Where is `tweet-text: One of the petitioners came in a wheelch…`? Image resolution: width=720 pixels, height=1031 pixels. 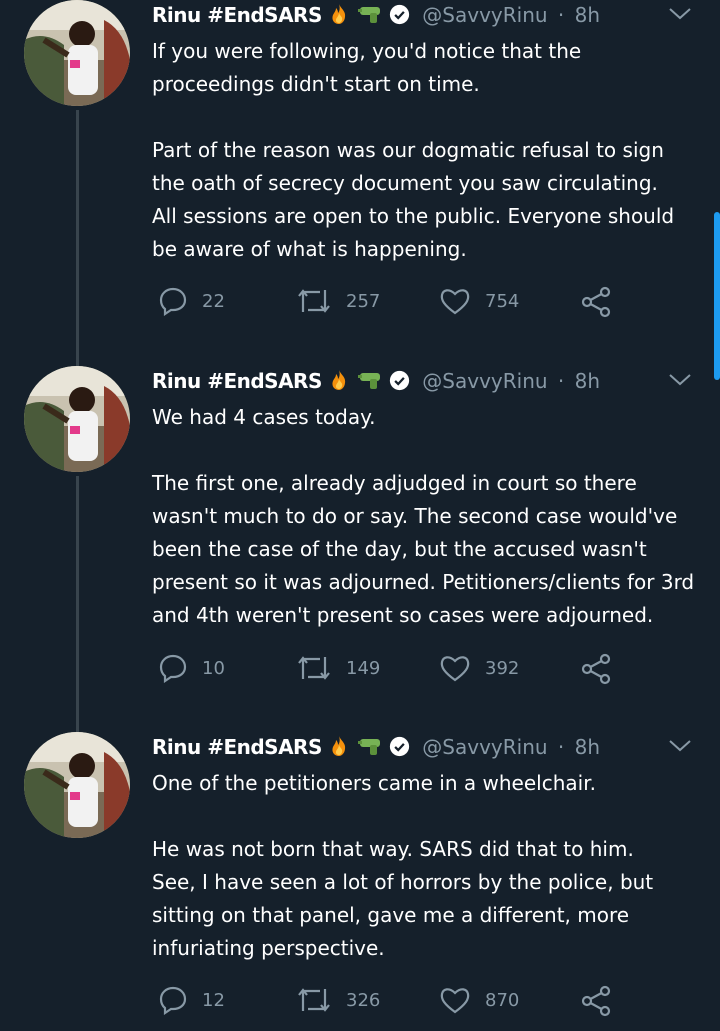 tweet-text: One of the petitioners came in a wheelch… is located at coordinates (427, 866).